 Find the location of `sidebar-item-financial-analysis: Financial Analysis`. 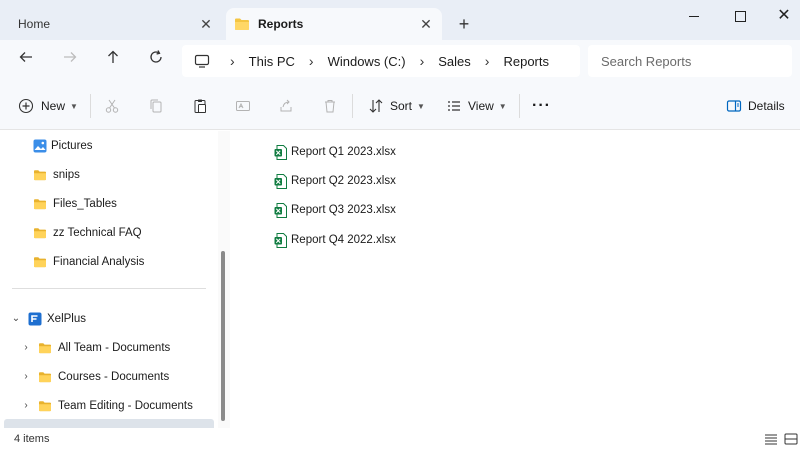

sidebar-item-financial-analysis: Financial Analysis is located at coordinates (88, 261).